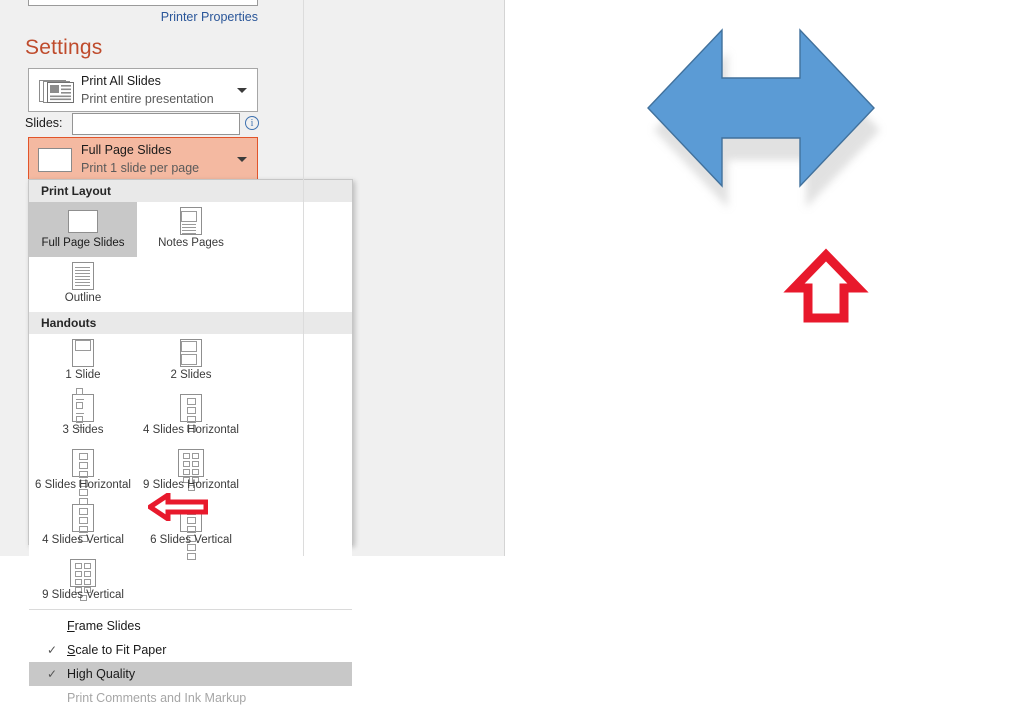  Describe the element at coordinates (83, 298) in the screenshot. I see `menu-item-label: Outline` at that location.